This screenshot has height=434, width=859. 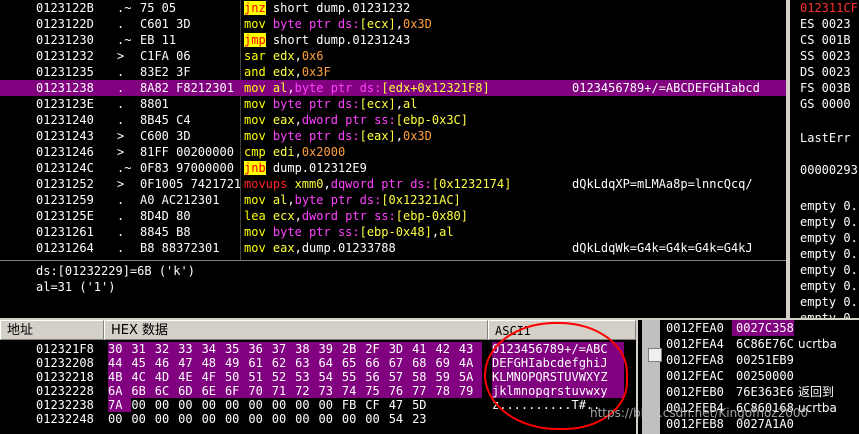 What do you see at coordinates (298, 377) in the screenshot?
I see `dump-hex-bytes: 4B 4C 4D 4E 4F 50 51 52 53 54 55 56 57 58 59 5A` at bounding box center [298, 377].